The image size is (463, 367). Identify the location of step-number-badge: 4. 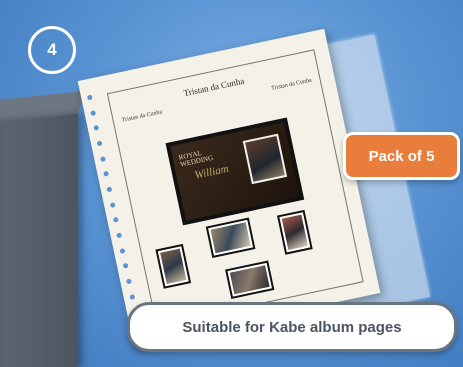
(52, 50).